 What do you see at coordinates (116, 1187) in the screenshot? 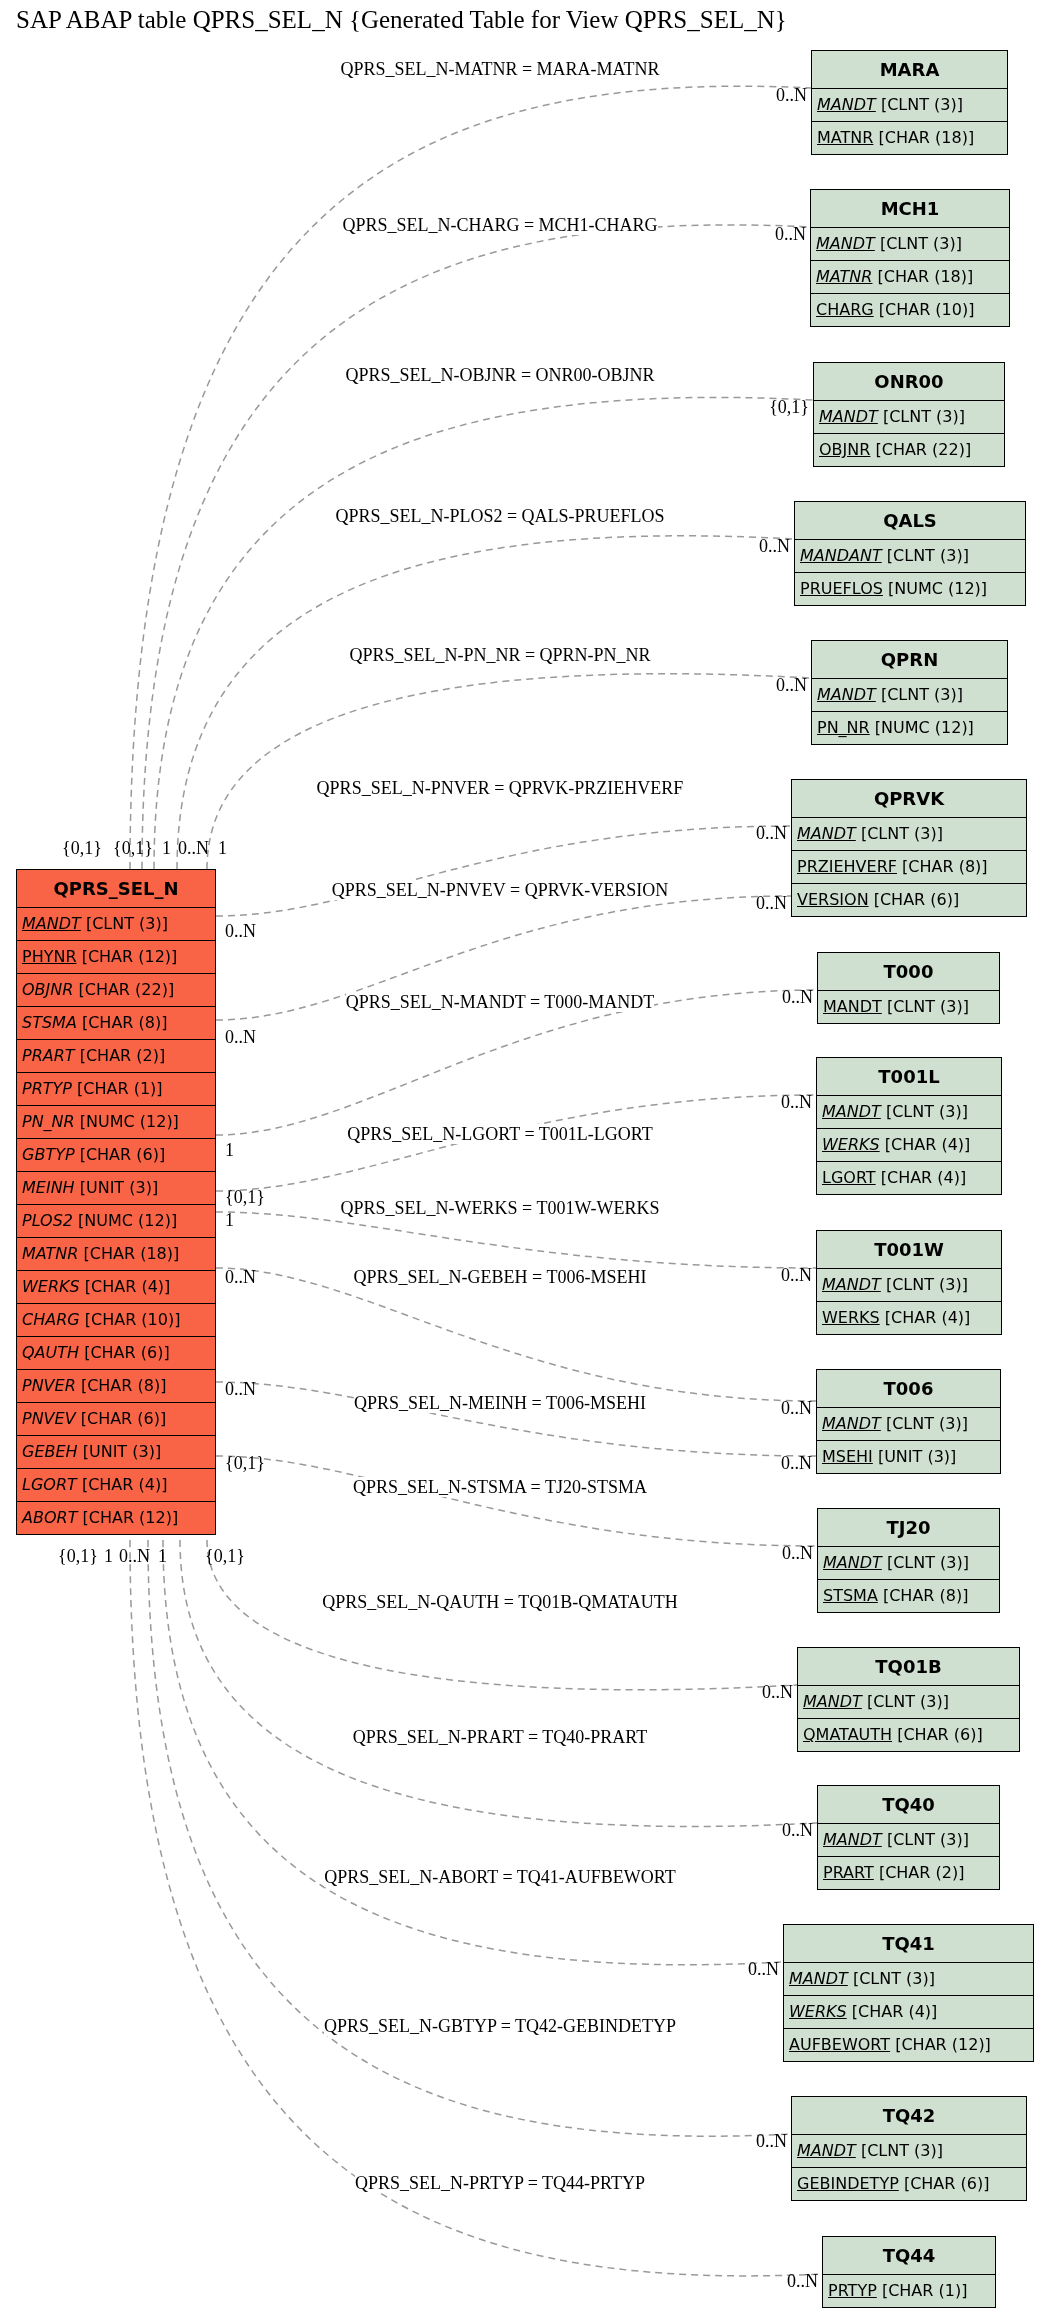
I see `field-row: MEINH [UNIT (3)]` at bounding box center [116, 1187].